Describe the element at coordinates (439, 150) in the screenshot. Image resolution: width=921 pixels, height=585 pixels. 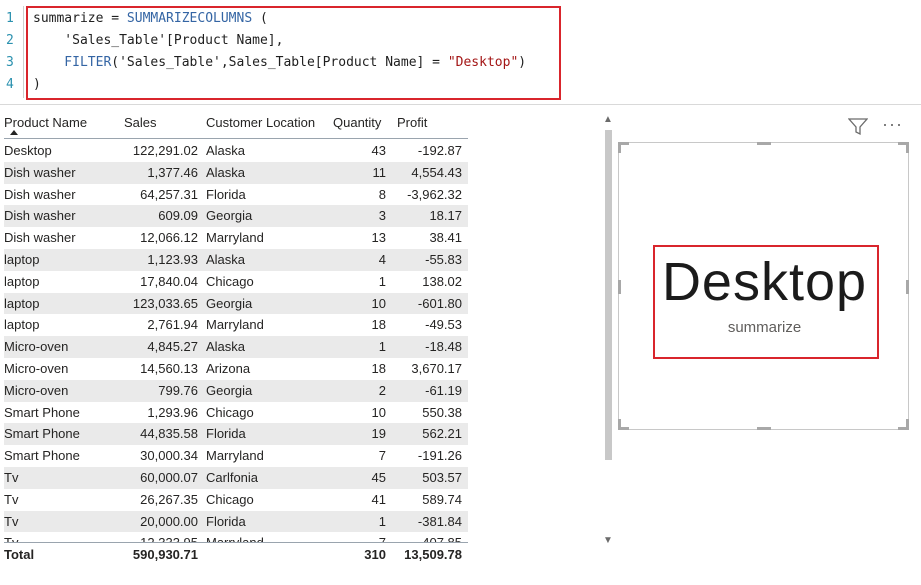
I see `cell-profit: -192.87` at that location.